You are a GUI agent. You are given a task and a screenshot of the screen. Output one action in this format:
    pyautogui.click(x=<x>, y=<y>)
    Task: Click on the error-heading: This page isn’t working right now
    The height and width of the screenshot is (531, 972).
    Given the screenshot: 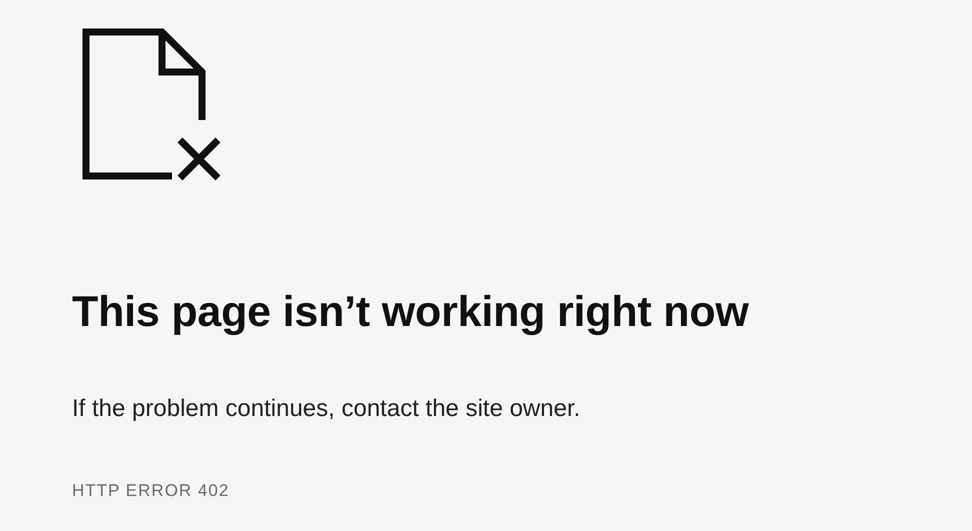 What is the action you would take?
    pyautogui.click(x=411, y=312)
    